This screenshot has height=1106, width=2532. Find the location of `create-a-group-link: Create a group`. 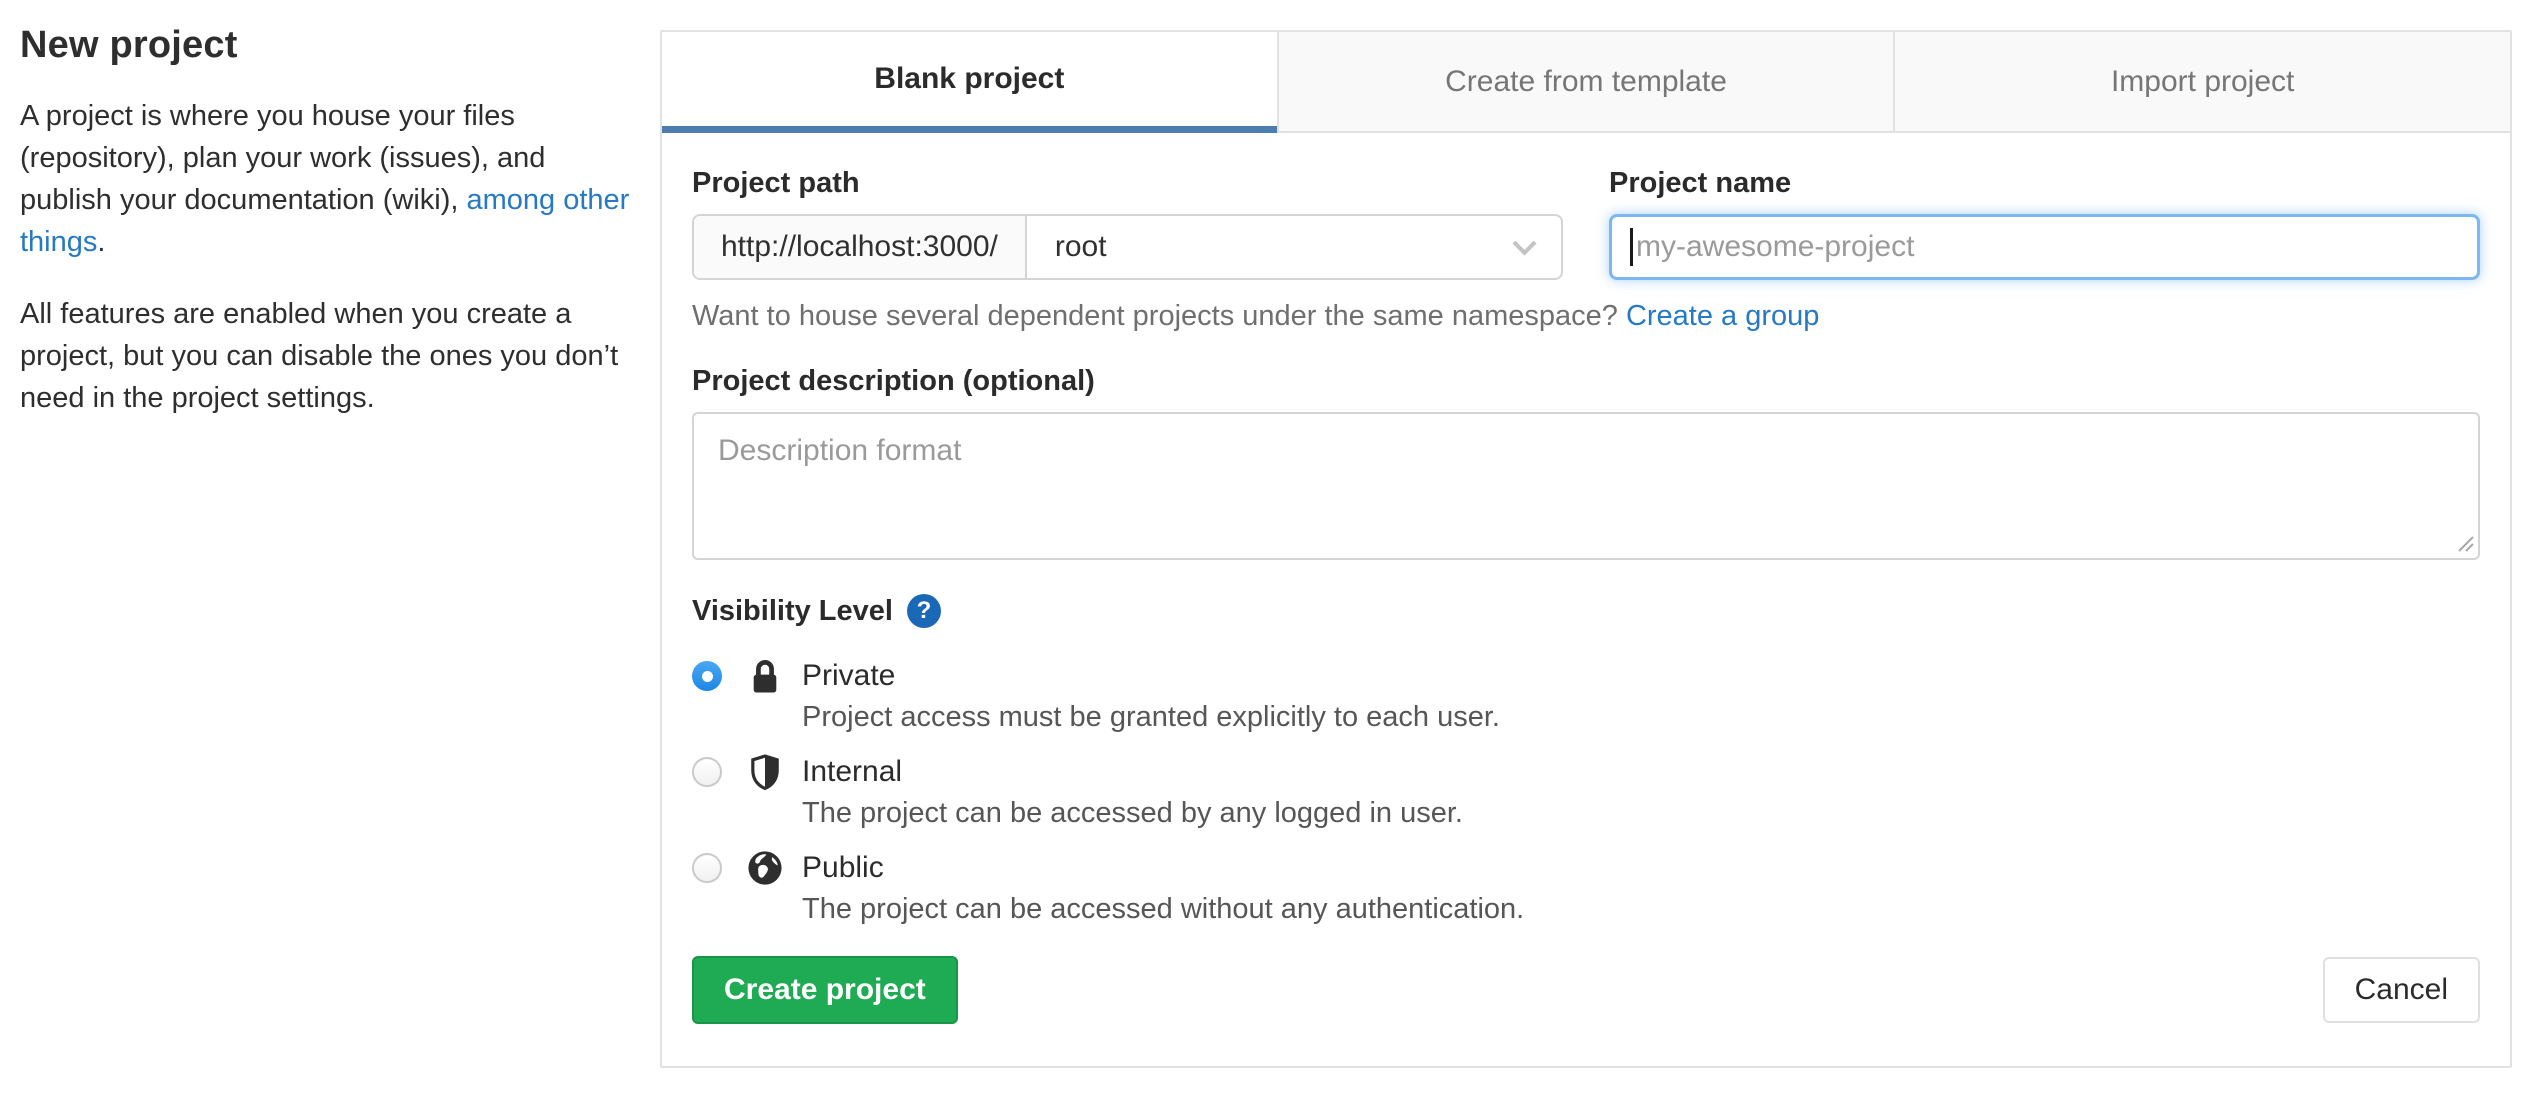

create-a-group-link: Create a group is located at coordinates (1722, 316).